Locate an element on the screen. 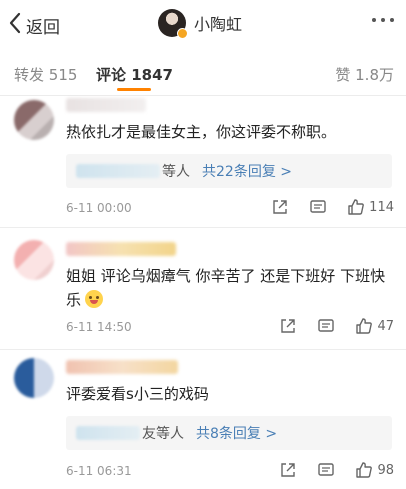  reply-count-link: 共8条回复 > is located at coordinates (236, 433).